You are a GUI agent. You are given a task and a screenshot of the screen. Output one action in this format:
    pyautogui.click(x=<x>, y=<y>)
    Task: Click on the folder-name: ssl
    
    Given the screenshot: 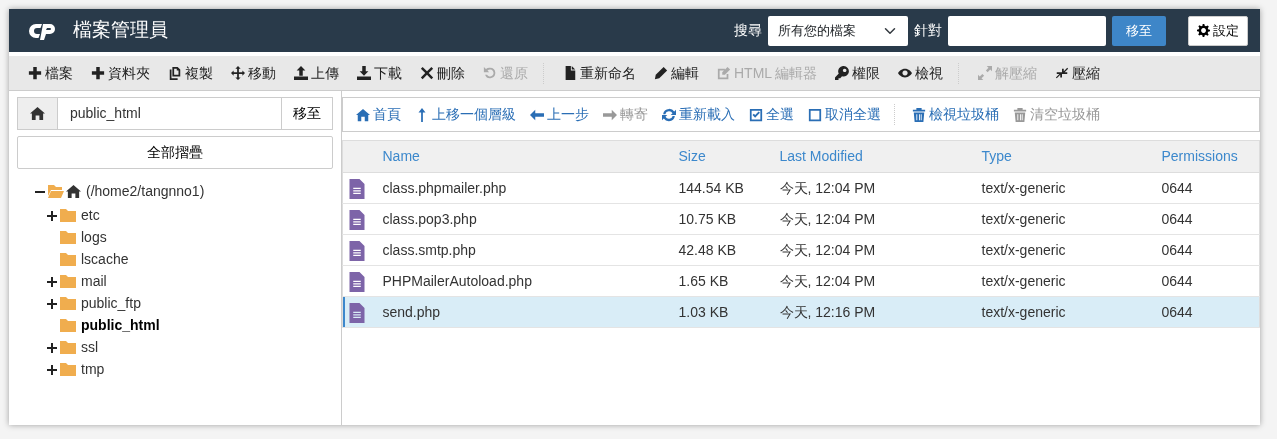 What is the action you would take?
    pyautogui.click(x=90, y=347)
    